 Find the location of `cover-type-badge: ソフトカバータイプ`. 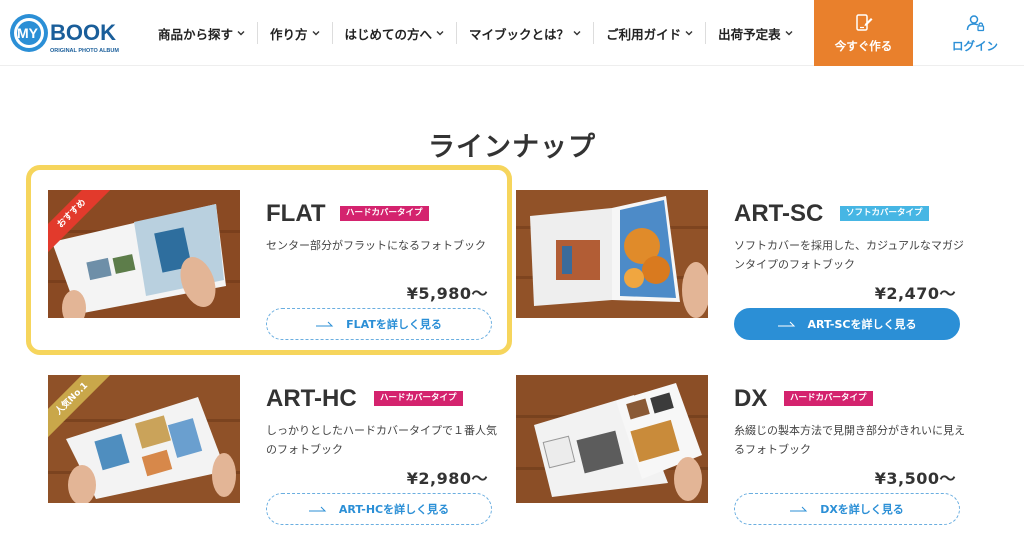

cover-type-badge: ソフトカバータイプ is located at coordinates (884, 213).